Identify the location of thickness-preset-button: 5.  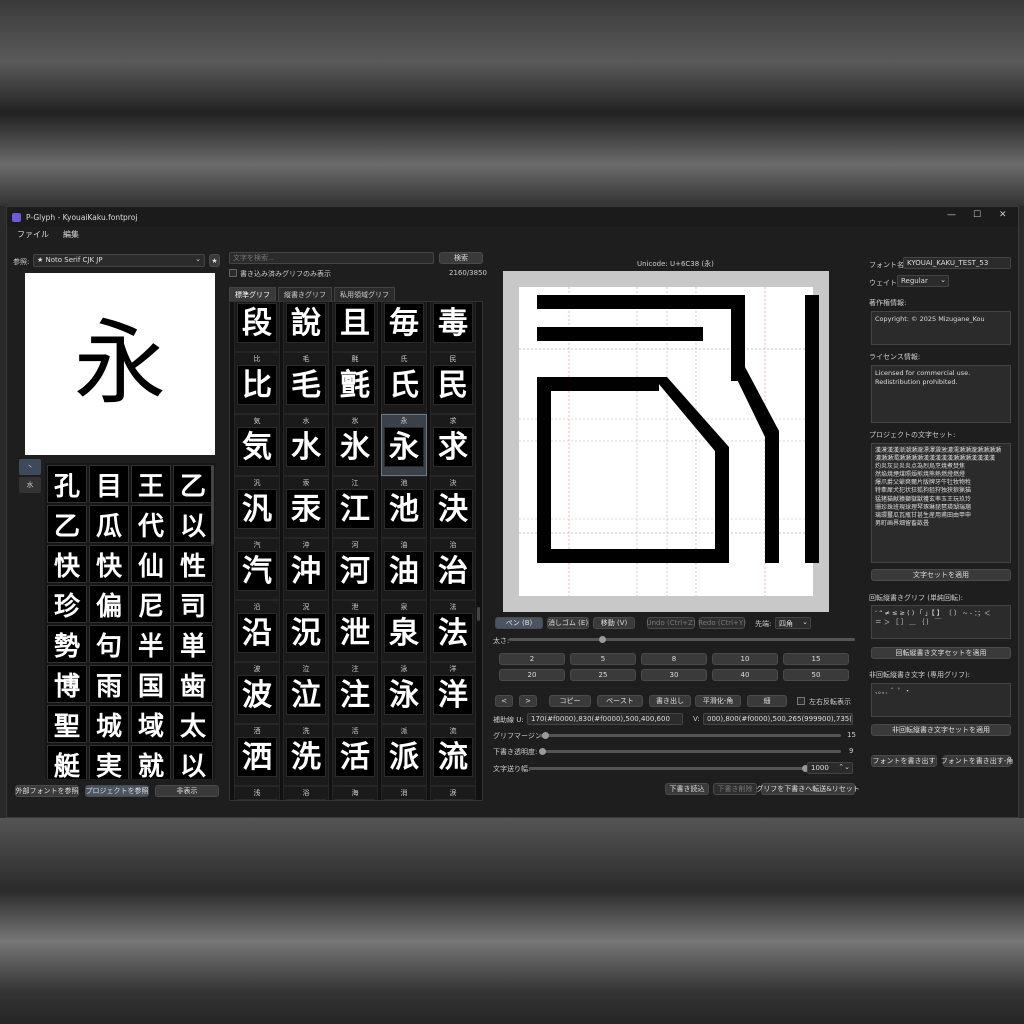
(603, 659).